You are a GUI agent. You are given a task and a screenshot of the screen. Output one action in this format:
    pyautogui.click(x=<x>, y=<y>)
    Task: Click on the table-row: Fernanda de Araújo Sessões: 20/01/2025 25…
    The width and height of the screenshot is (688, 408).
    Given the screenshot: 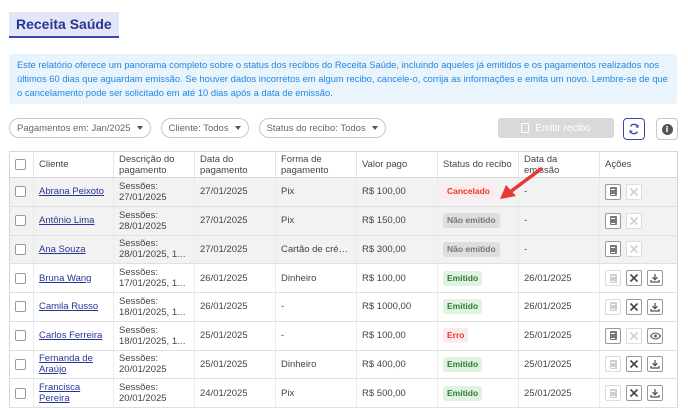 What is the action you would take?
    pyautogui.click(x=343, y=365)
    